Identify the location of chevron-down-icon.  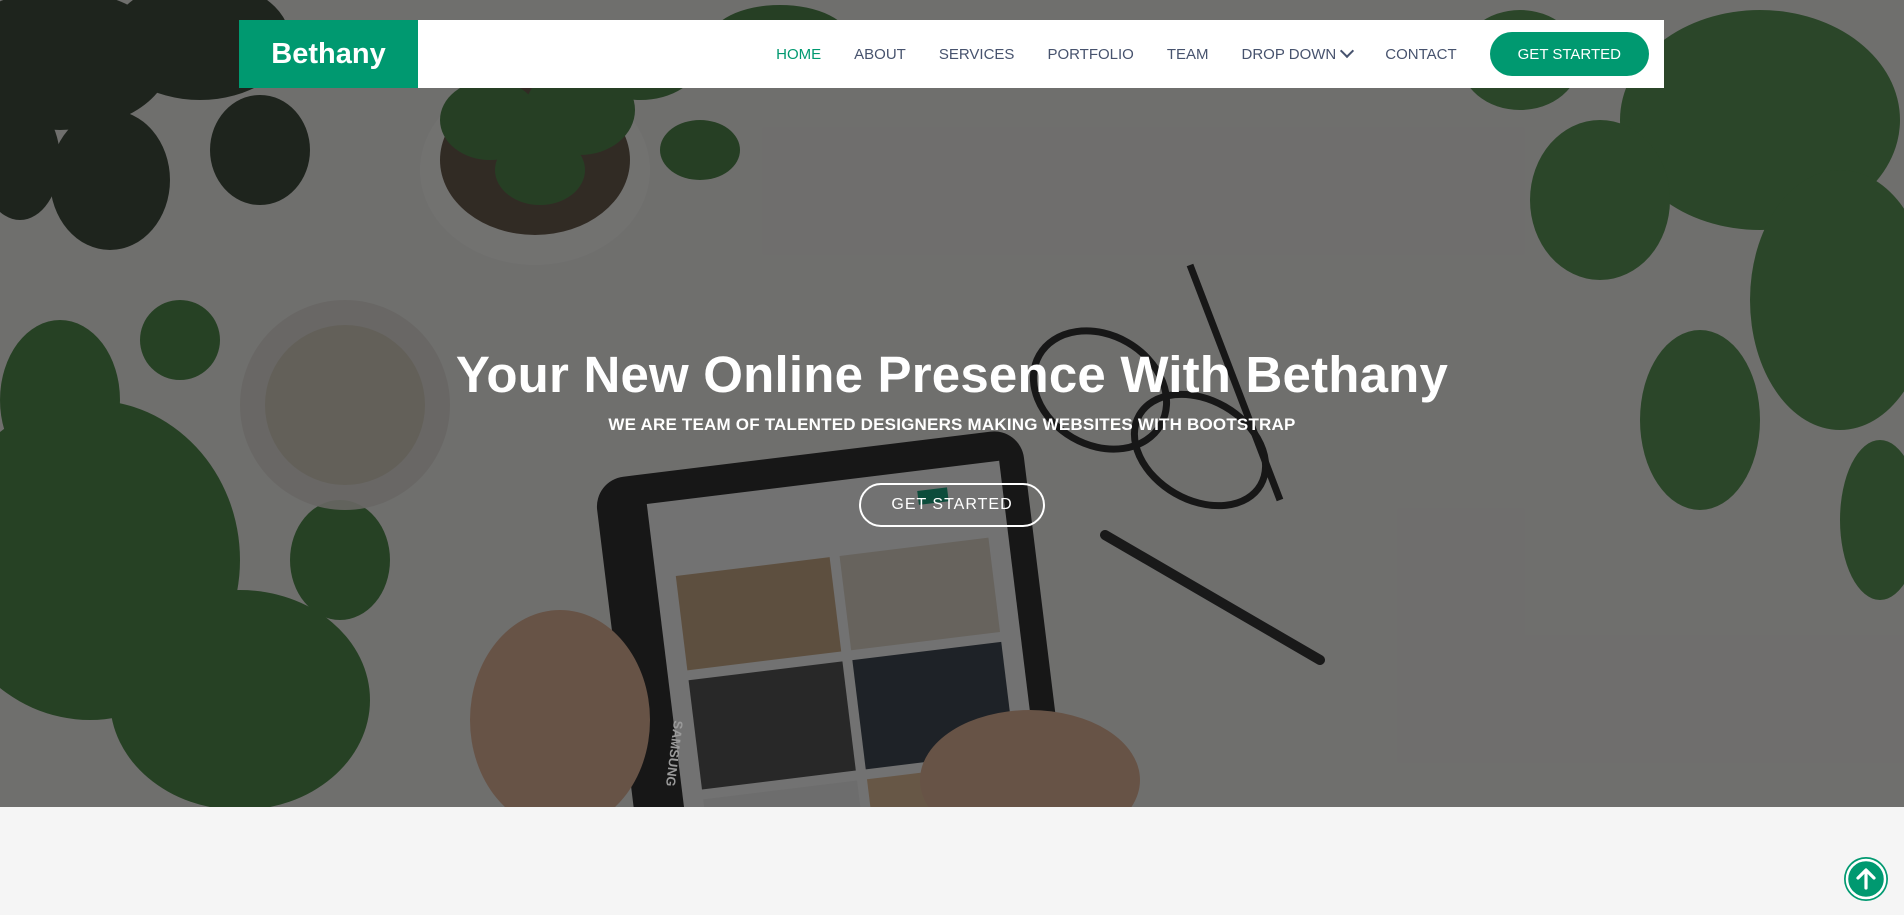
(1347, 51).